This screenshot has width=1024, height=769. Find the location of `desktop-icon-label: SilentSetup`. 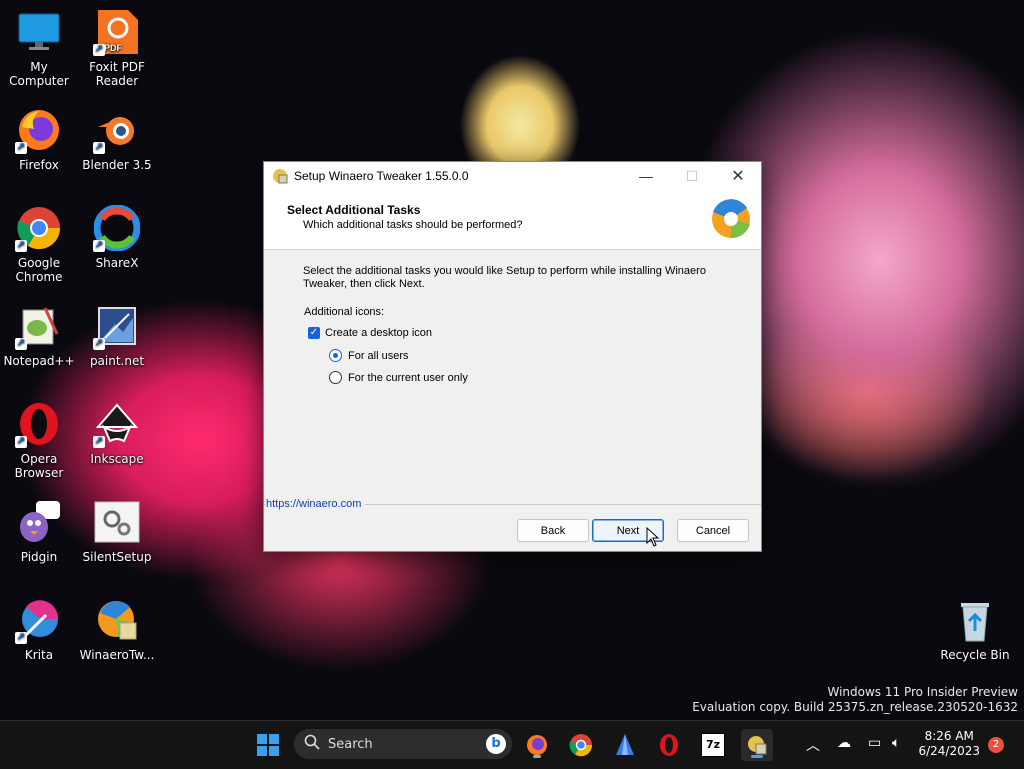

desktop-icon-label: SilentSetup is located at coordinates (117, 557).